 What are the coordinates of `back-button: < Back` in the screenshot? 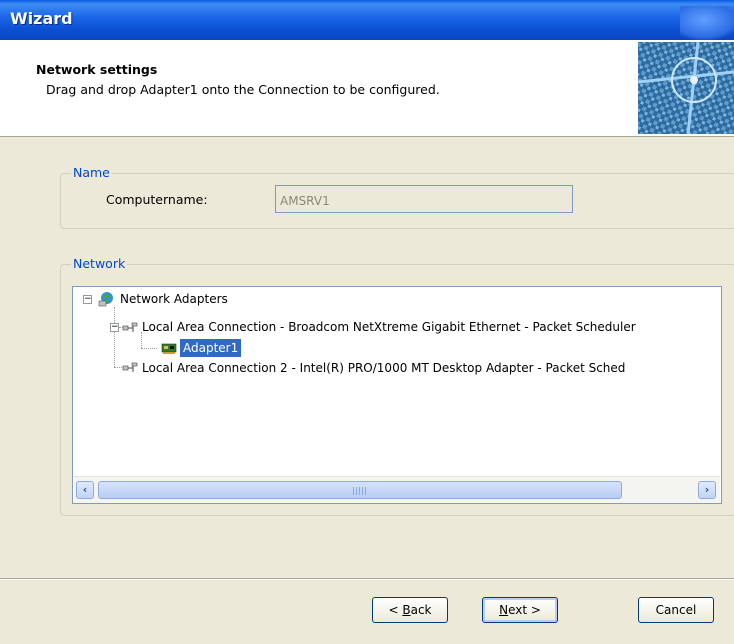 It's located at (410, 610).